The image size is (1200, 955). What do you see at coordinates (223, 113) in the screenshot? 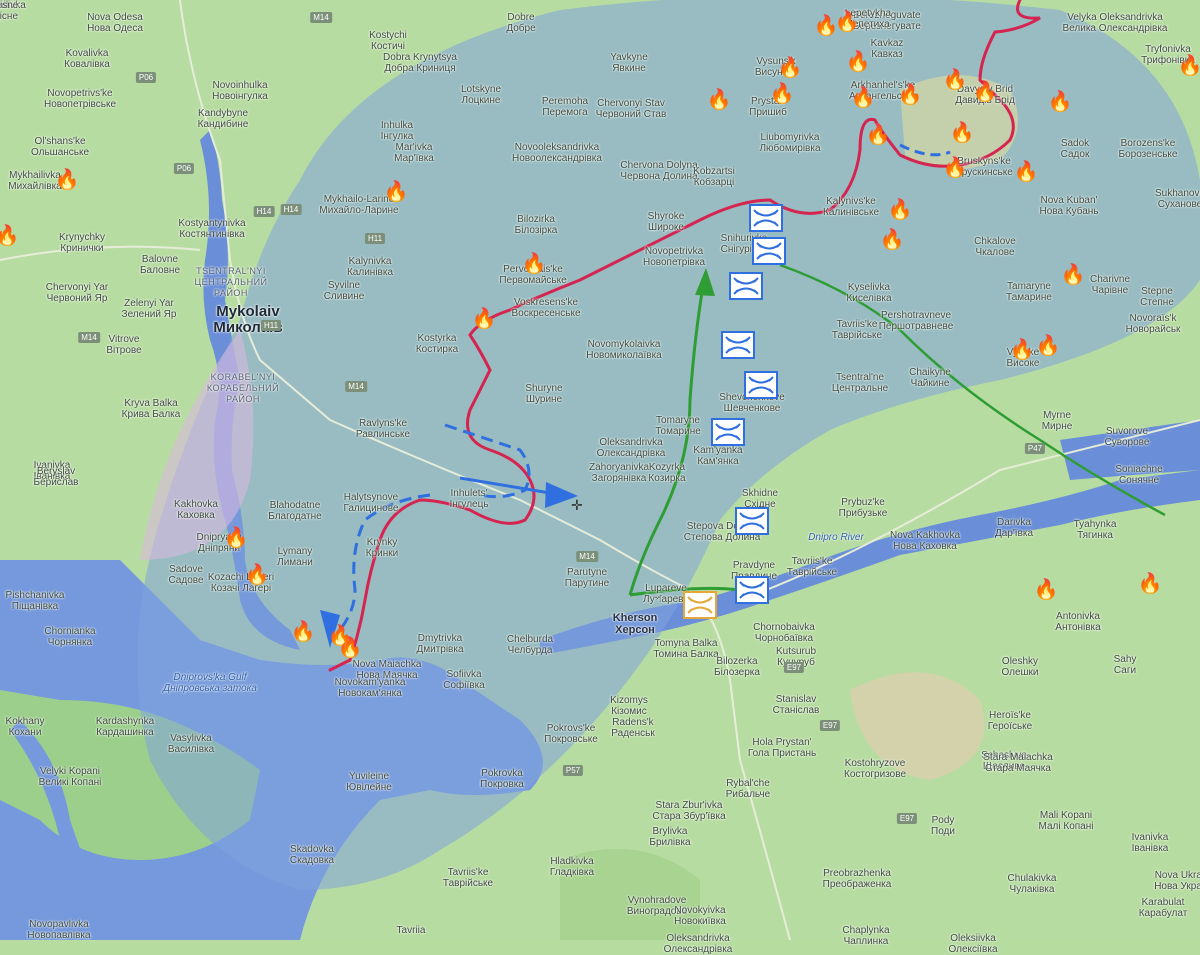
I see `place-name-en: Kandybyne` at bounding box center [223, 113].